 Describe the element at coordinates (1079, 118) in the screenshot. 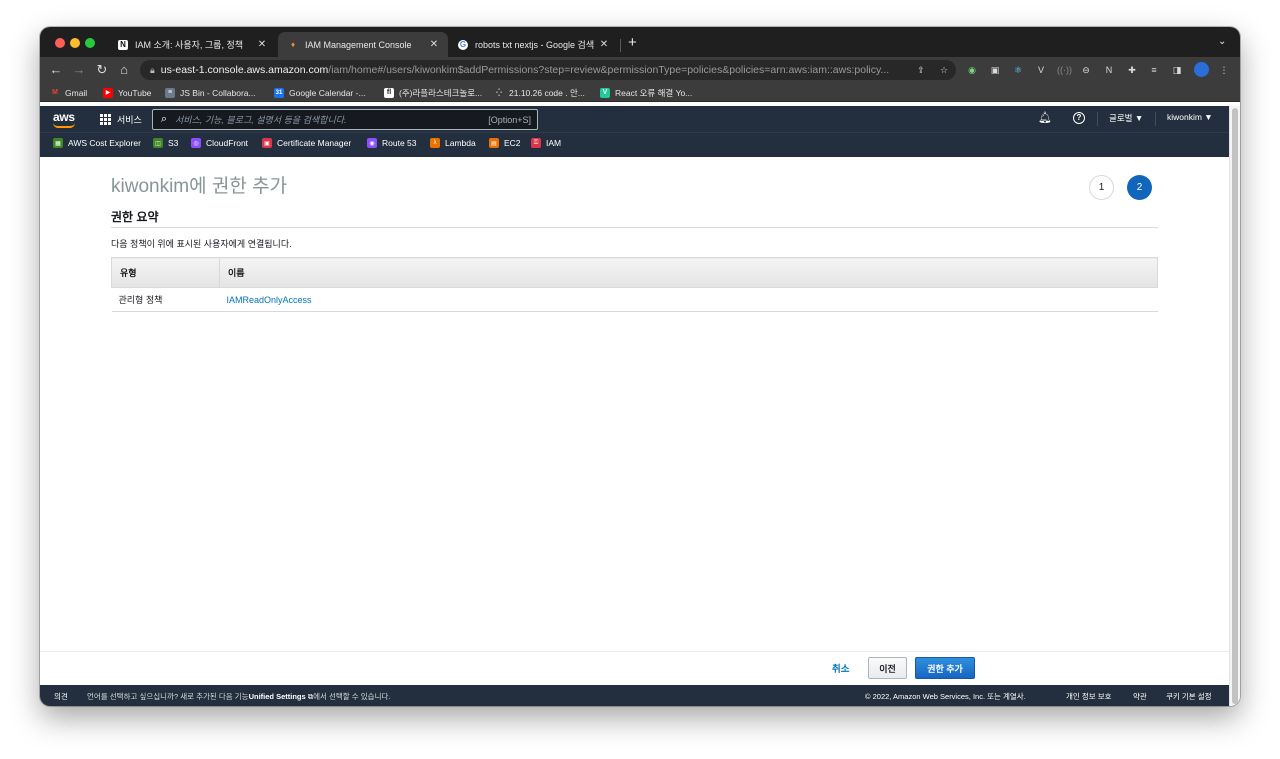

I see `help-icon: ?` at that location.